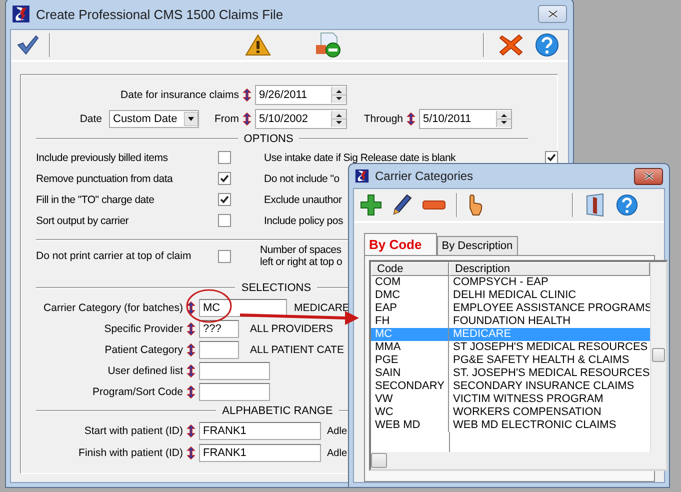  I want to click on dropdown-arrow-icon, so click(191, 119).